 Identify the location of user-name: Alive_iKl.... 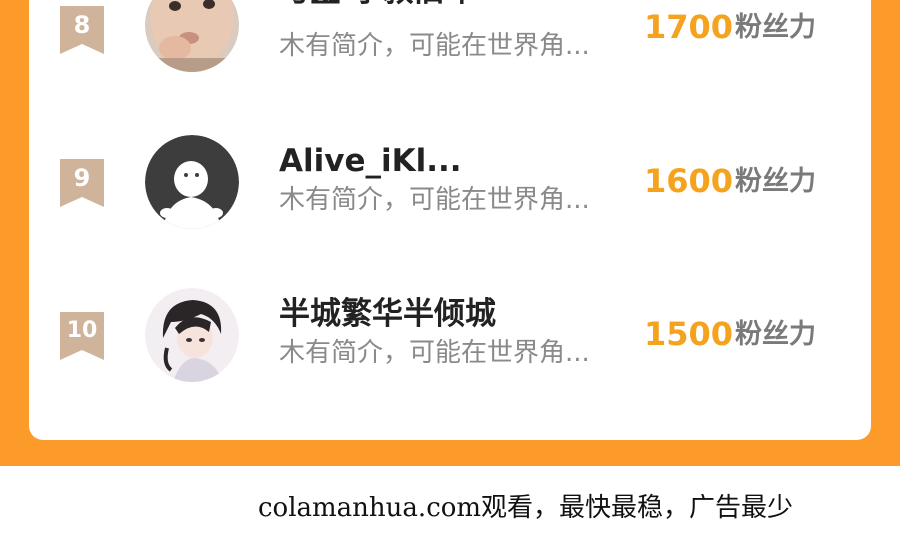
(370, 161).